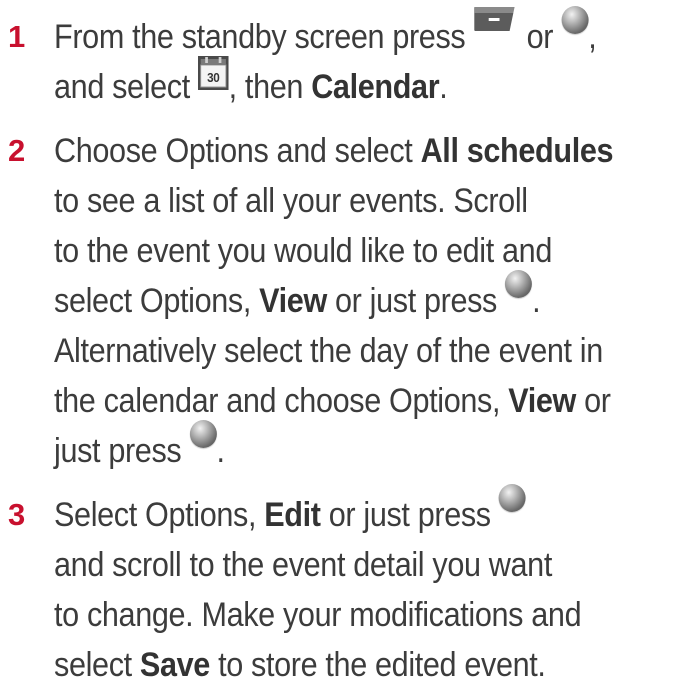  I want to click on step-text: From the standby screen press, so click(264, 37).